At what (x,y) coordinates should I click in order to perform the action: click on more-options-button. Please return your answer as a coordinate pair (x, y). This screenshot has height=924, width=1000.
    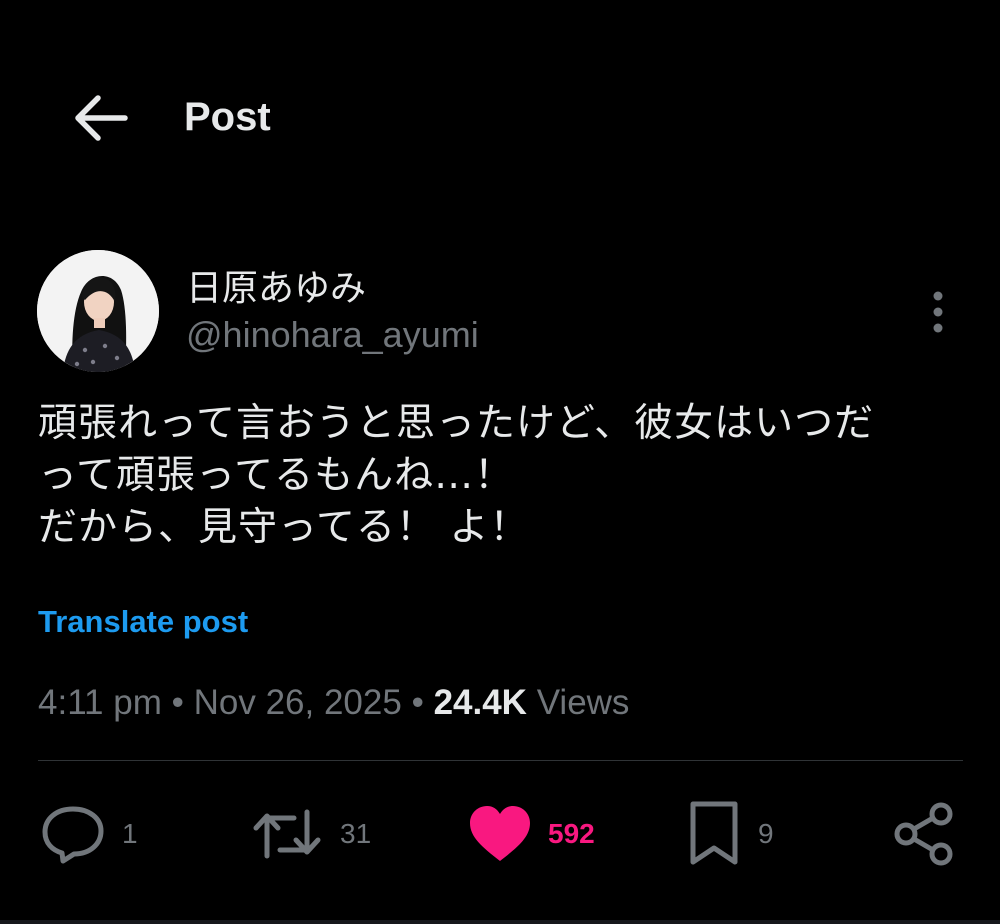
    Looking at the image, I should click on (938, 312).